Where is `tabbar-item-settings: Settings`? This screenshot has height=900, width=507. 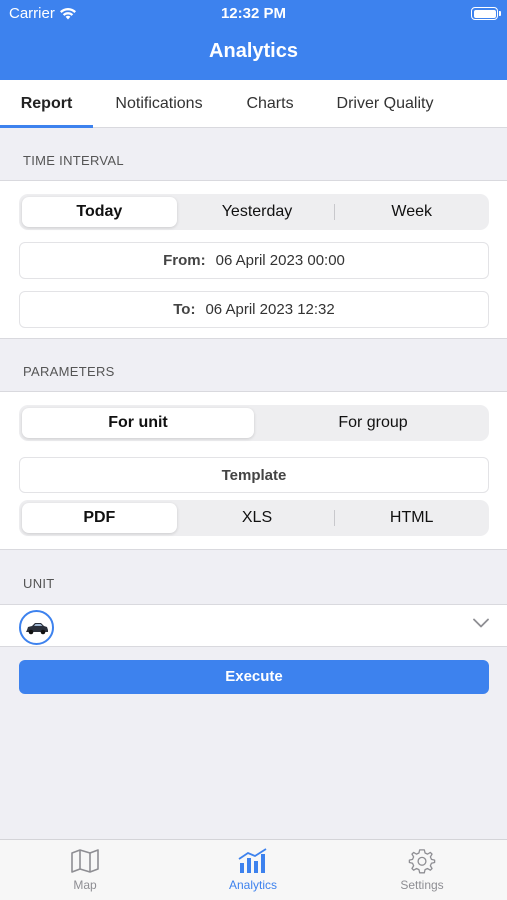
tabbar-item-settings: Settings is located at coordinates (422, 870).